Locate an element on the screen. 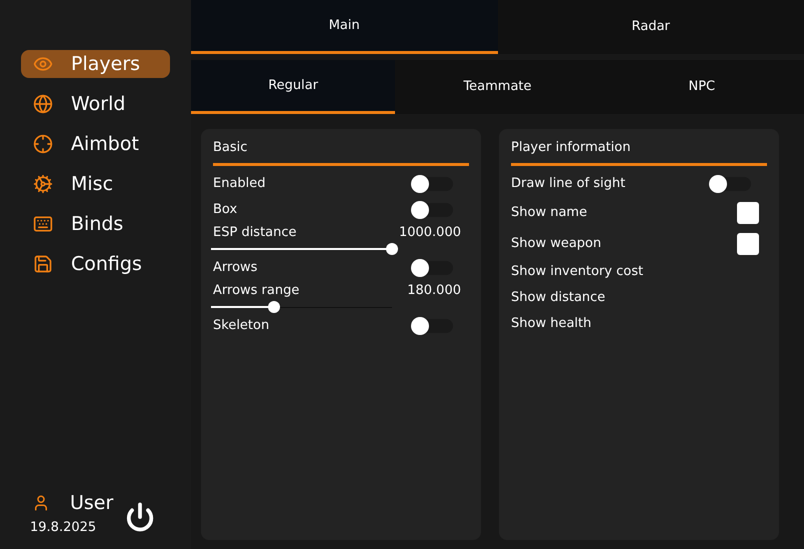 Image resolution: width=804 pixels, height=549 pixels. sidebar-item: World is located at coordinates (95, 104).